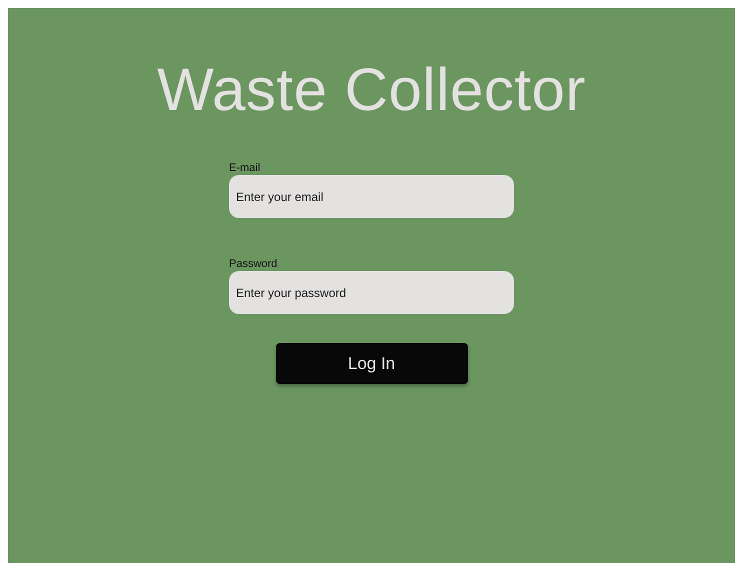 The width and height of the screenshot is (743, 563). Describe the element at coordinates (245, 168) in the screenshot. I see `field-label: E-mail` at that location.